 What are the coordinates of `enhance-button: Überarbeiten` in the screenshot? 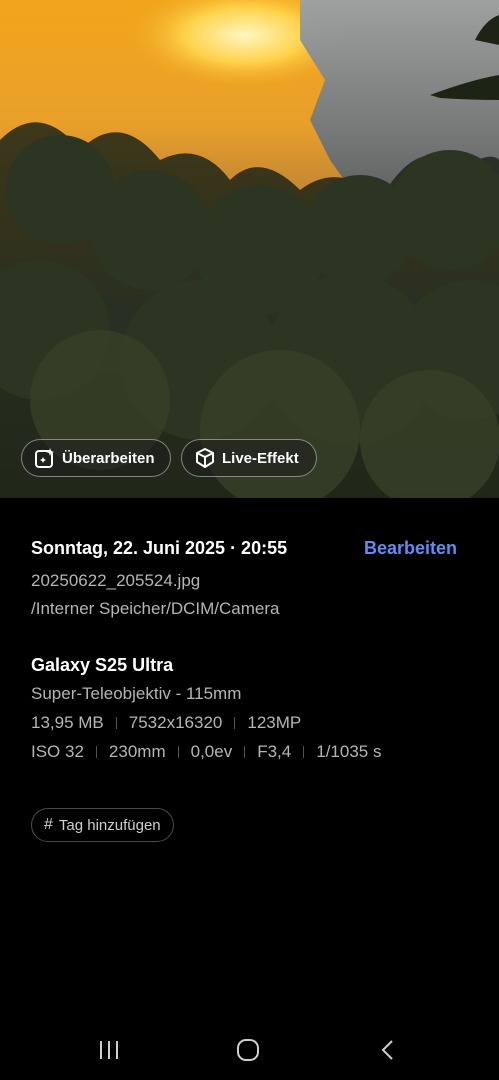 It's located at (96, 458).